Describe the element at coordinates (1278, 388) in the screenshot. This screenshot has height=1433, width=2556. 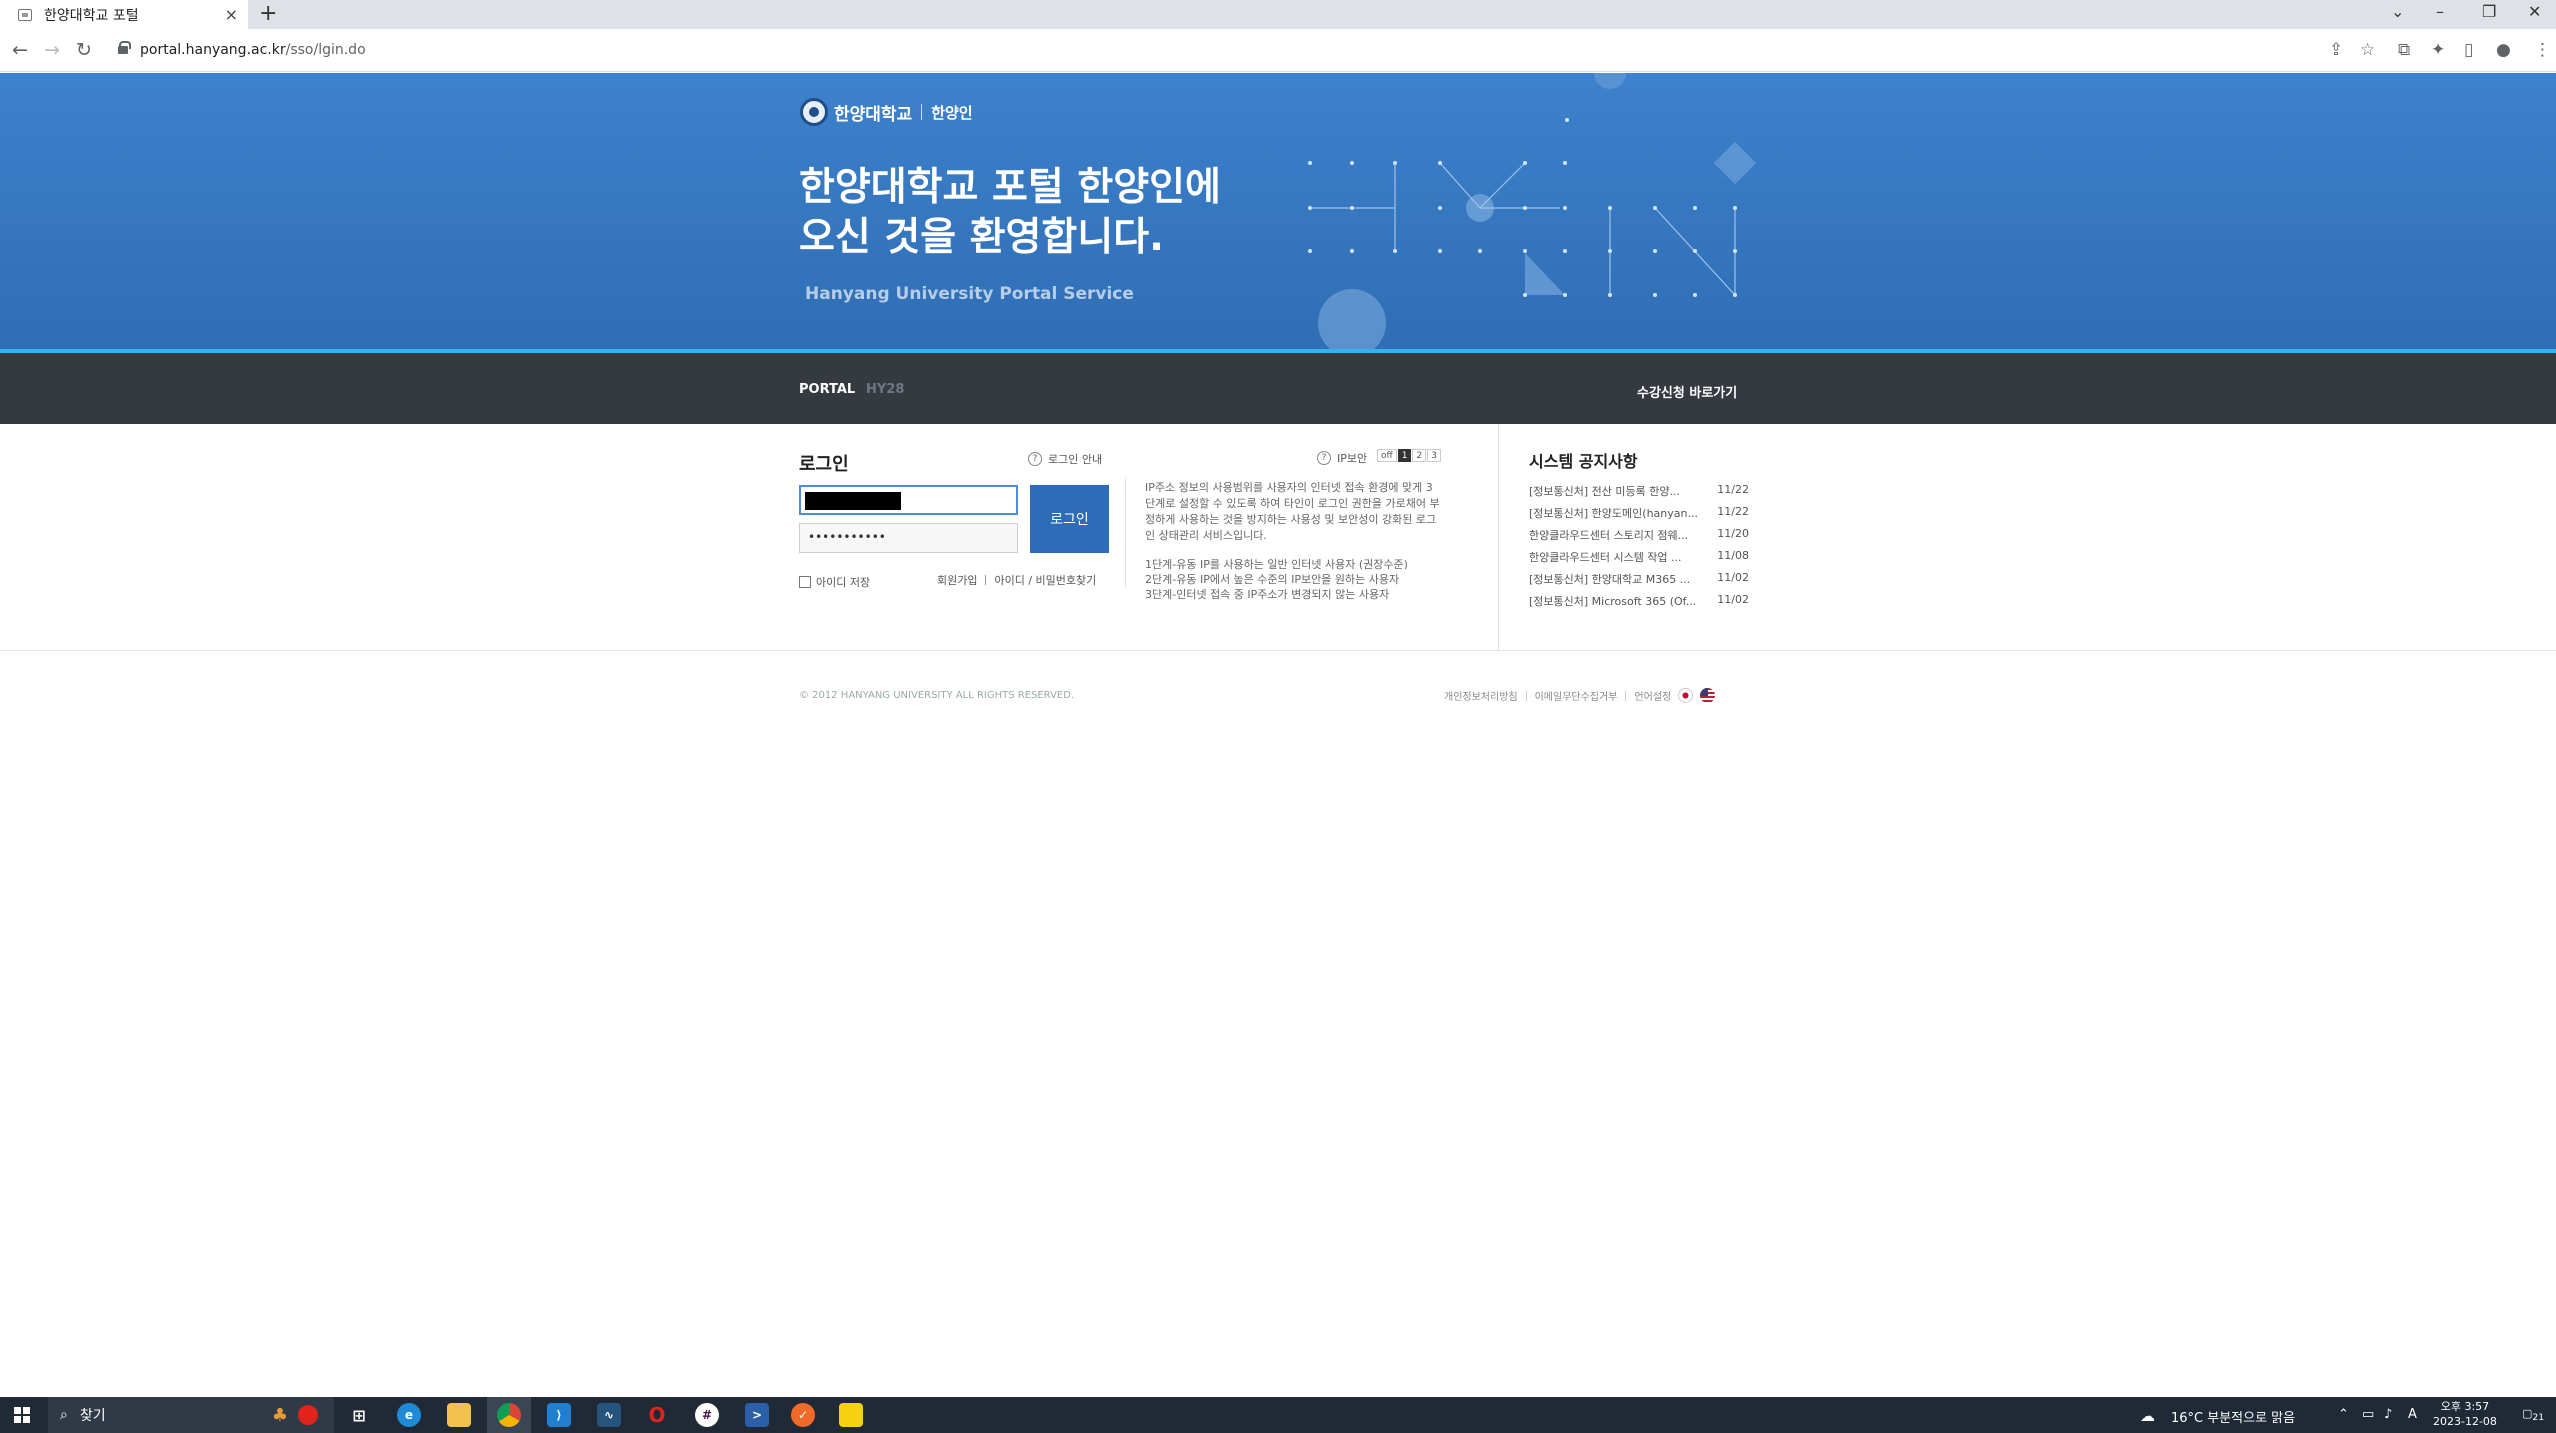
I see `main-nav: PORTAL HY28 수강신청 바로가기` at that location.